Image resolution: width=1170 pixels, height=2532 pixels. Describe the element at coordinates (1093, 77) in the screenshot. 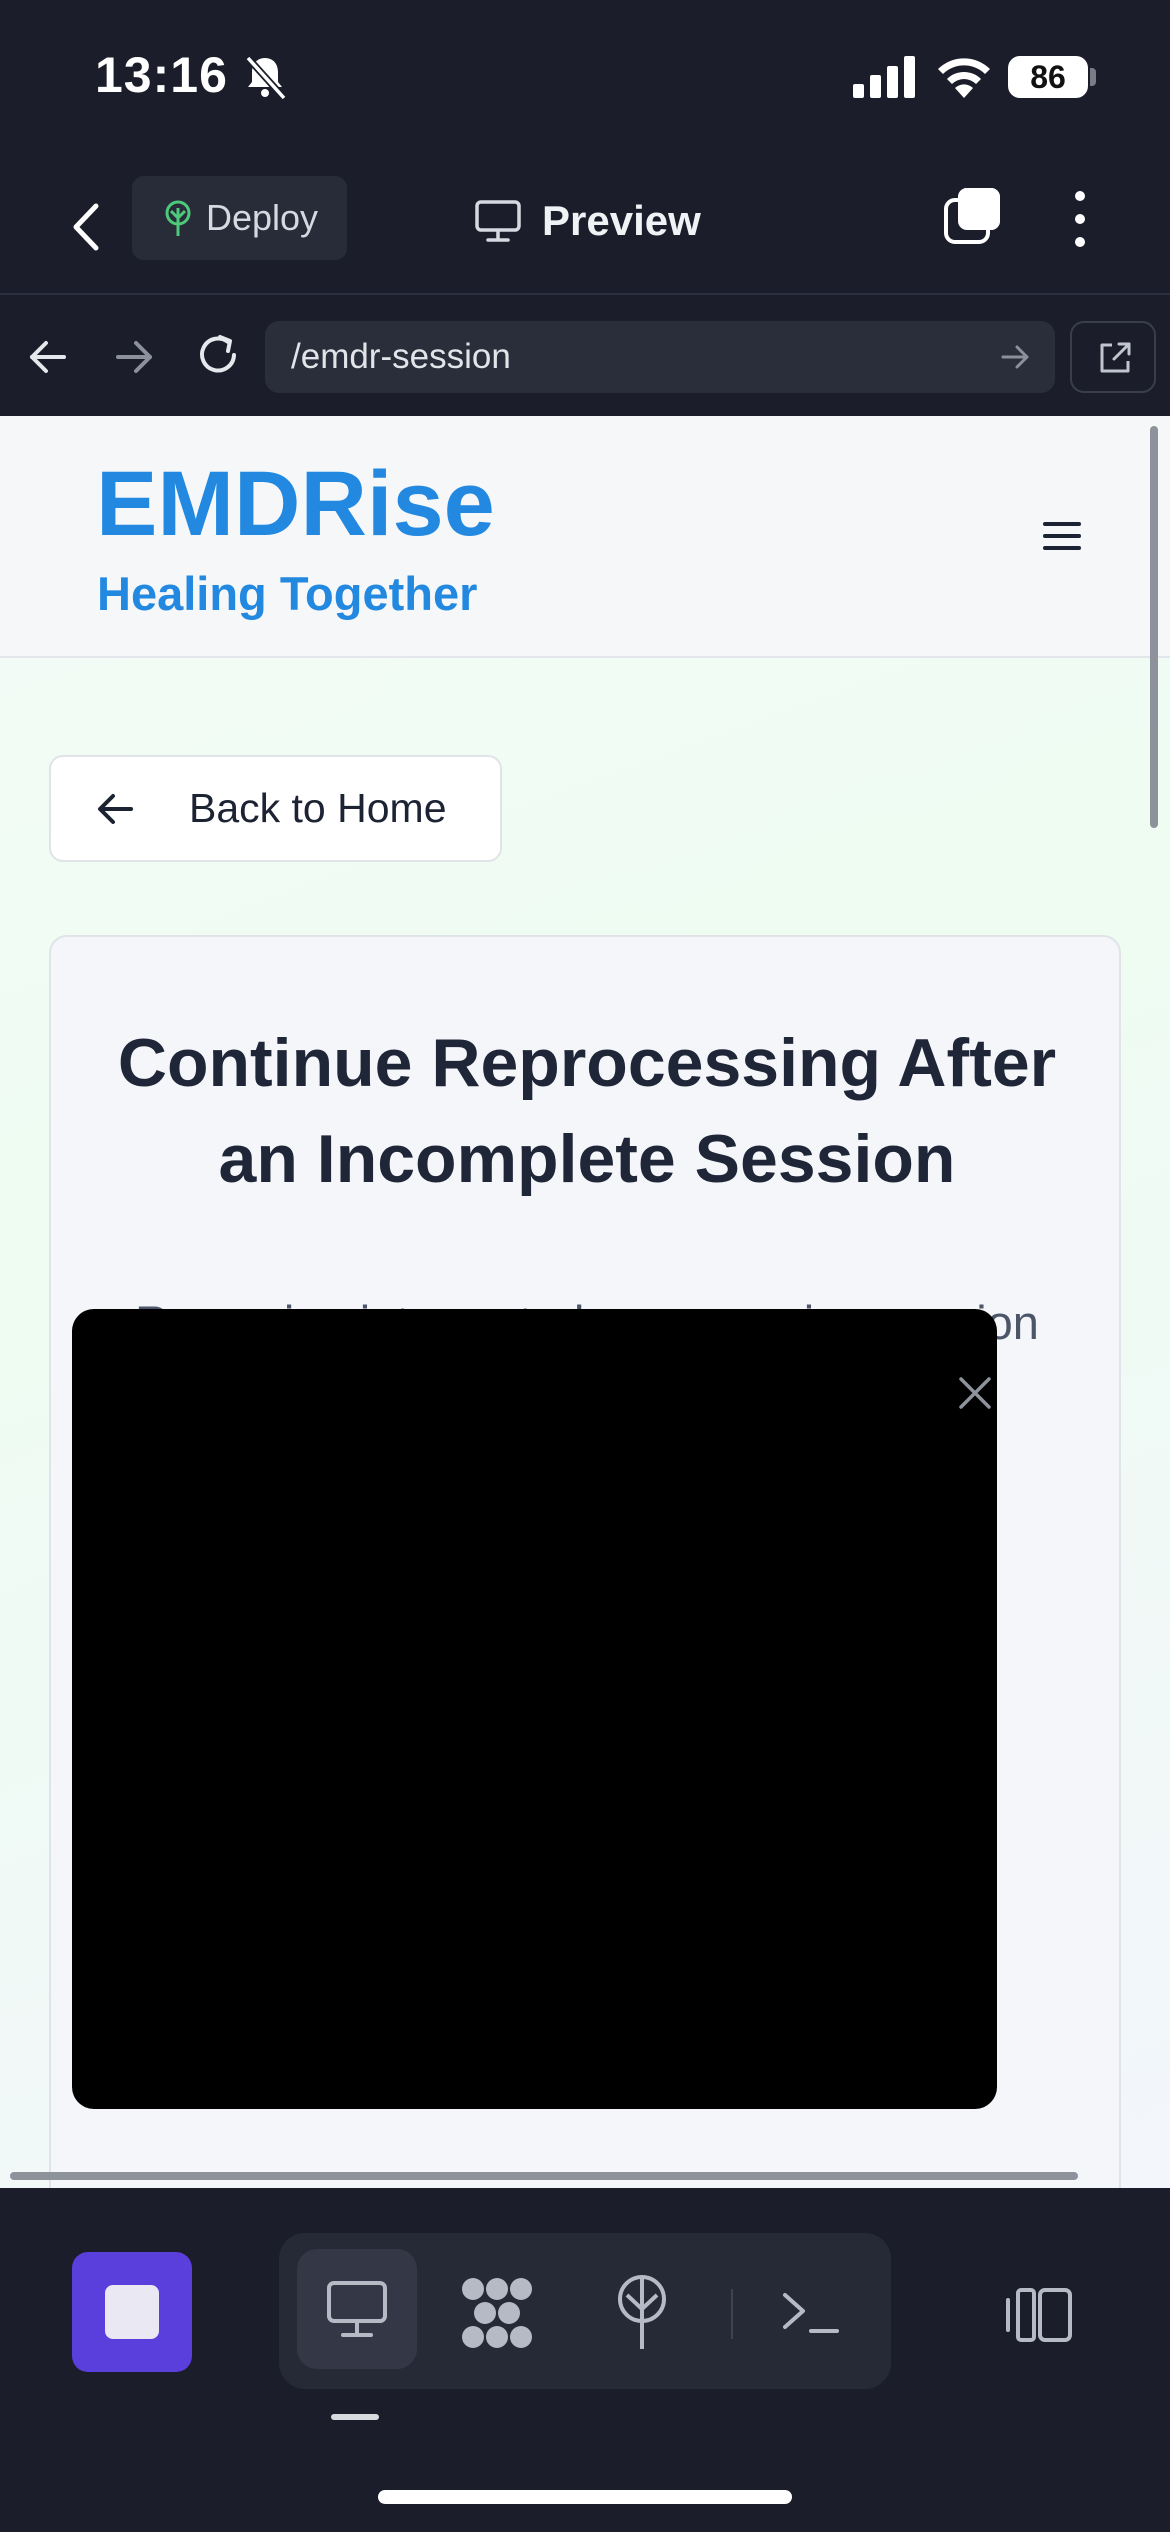

I see `battery-tip` at that location.